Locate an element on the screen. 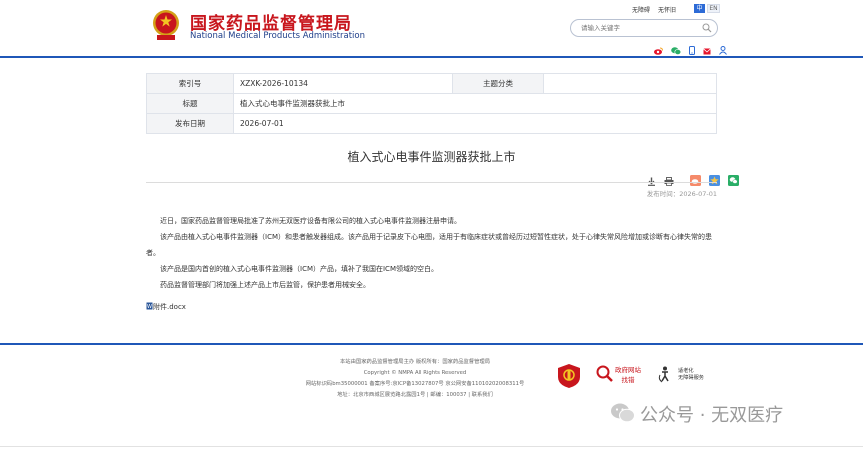  doc-icon: W is located at coordinates (149, 307).